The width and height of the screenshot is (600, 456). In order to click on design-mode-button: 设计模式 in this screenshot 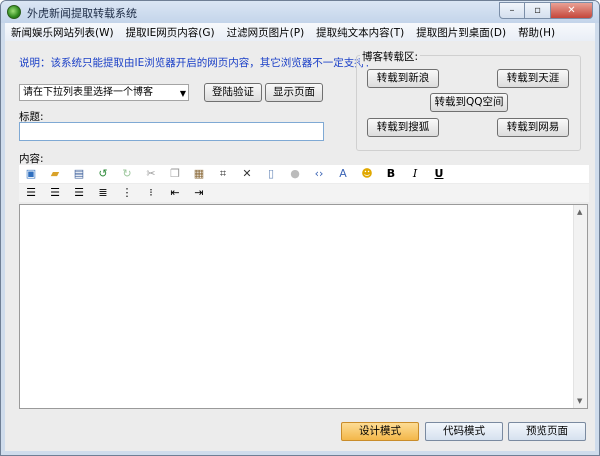, I will do `click(380, 431)`.